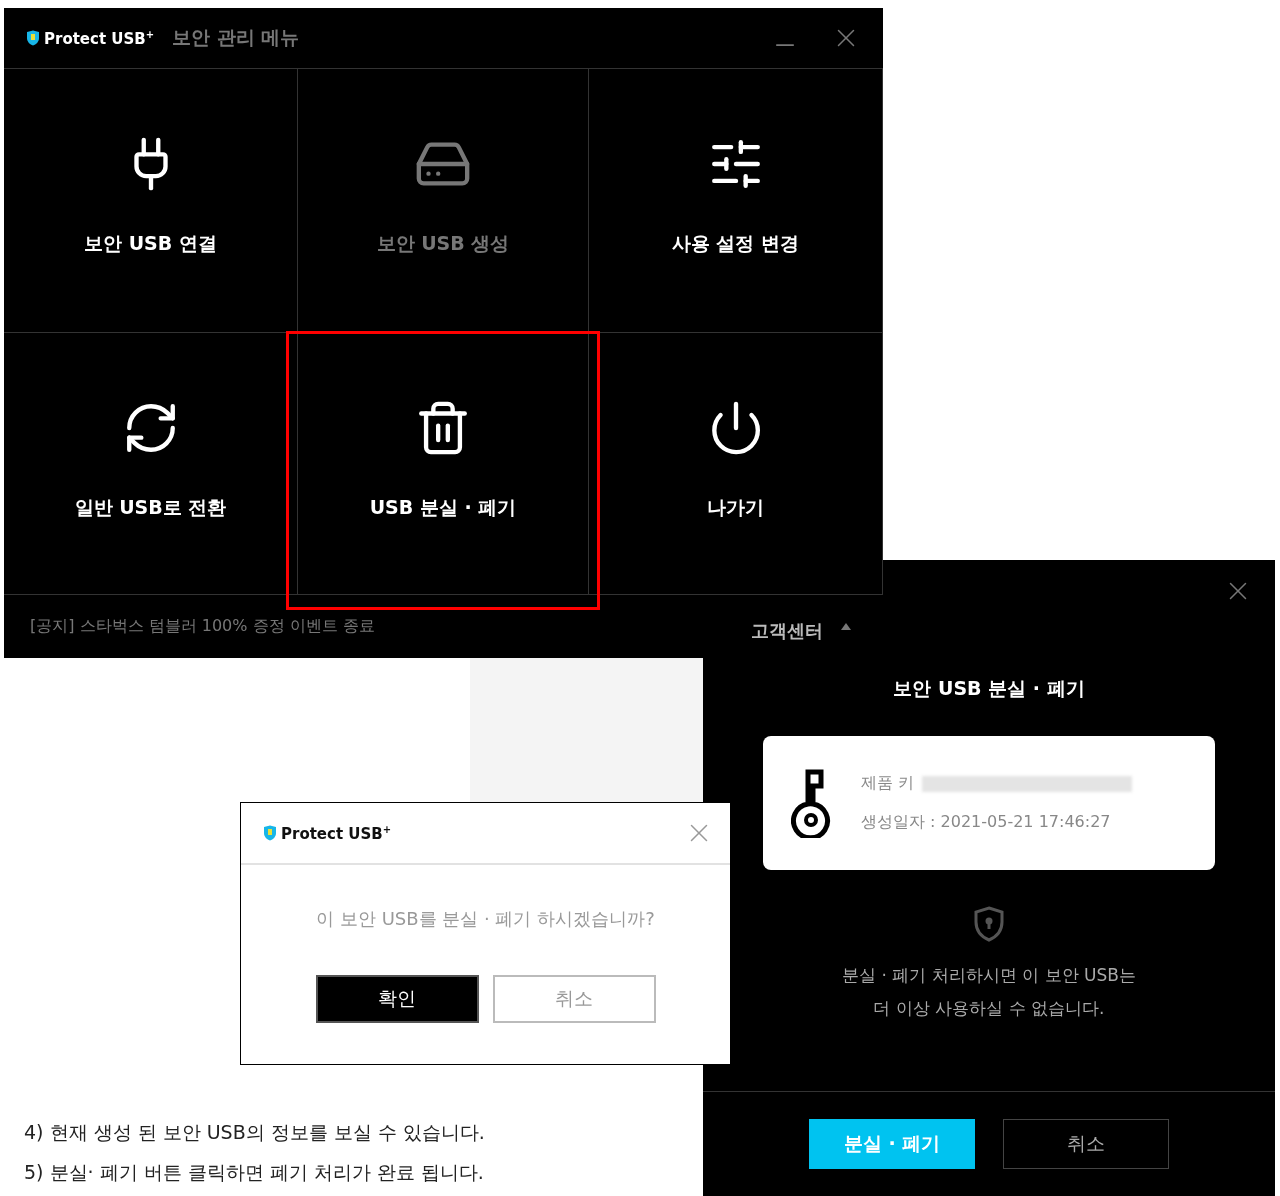 This screenshot has height=1196, width=1280. I want to click on confirm-message: 이 보안 USB를 분실 · 폐기 하시겠습니까?, so click(485, 919).